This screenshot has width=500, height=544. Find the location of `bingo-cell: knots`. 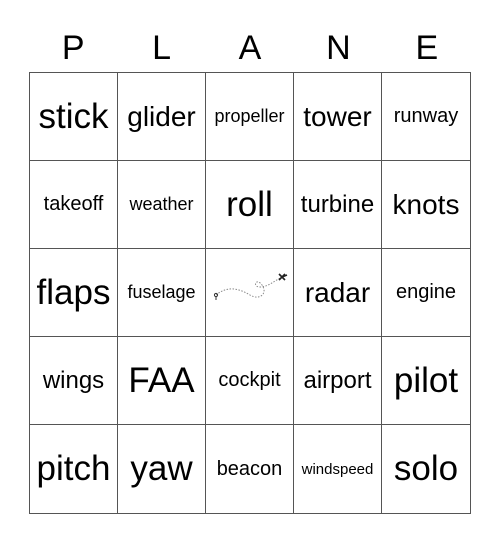

bingo-cell: knots is located at coordinates (426, 205).